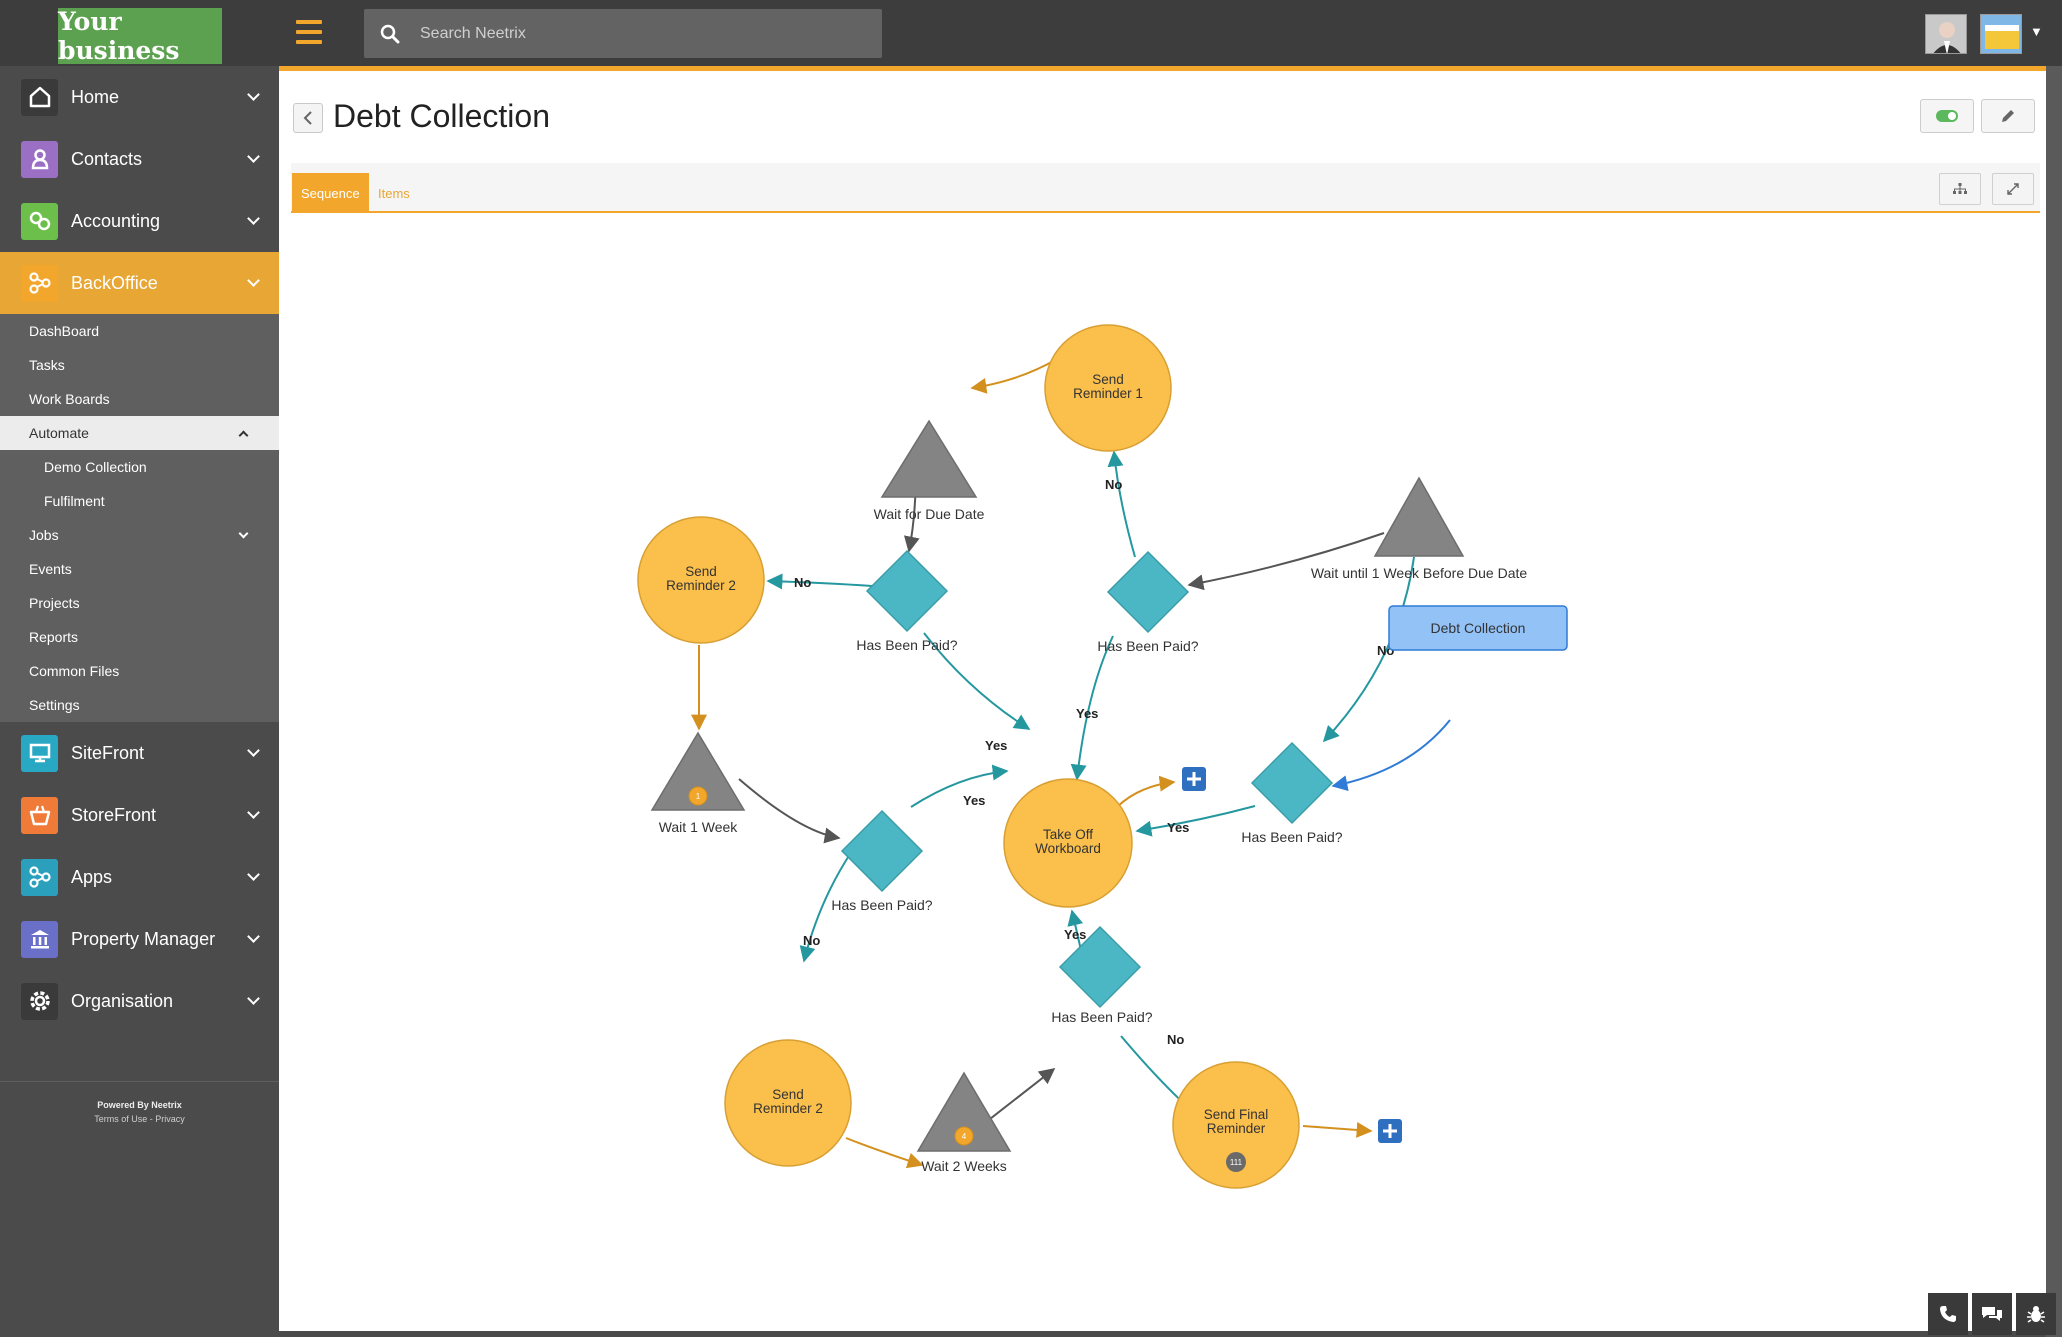  I want to click on edge-wait1week-to-paidmid, so click(789, 811).